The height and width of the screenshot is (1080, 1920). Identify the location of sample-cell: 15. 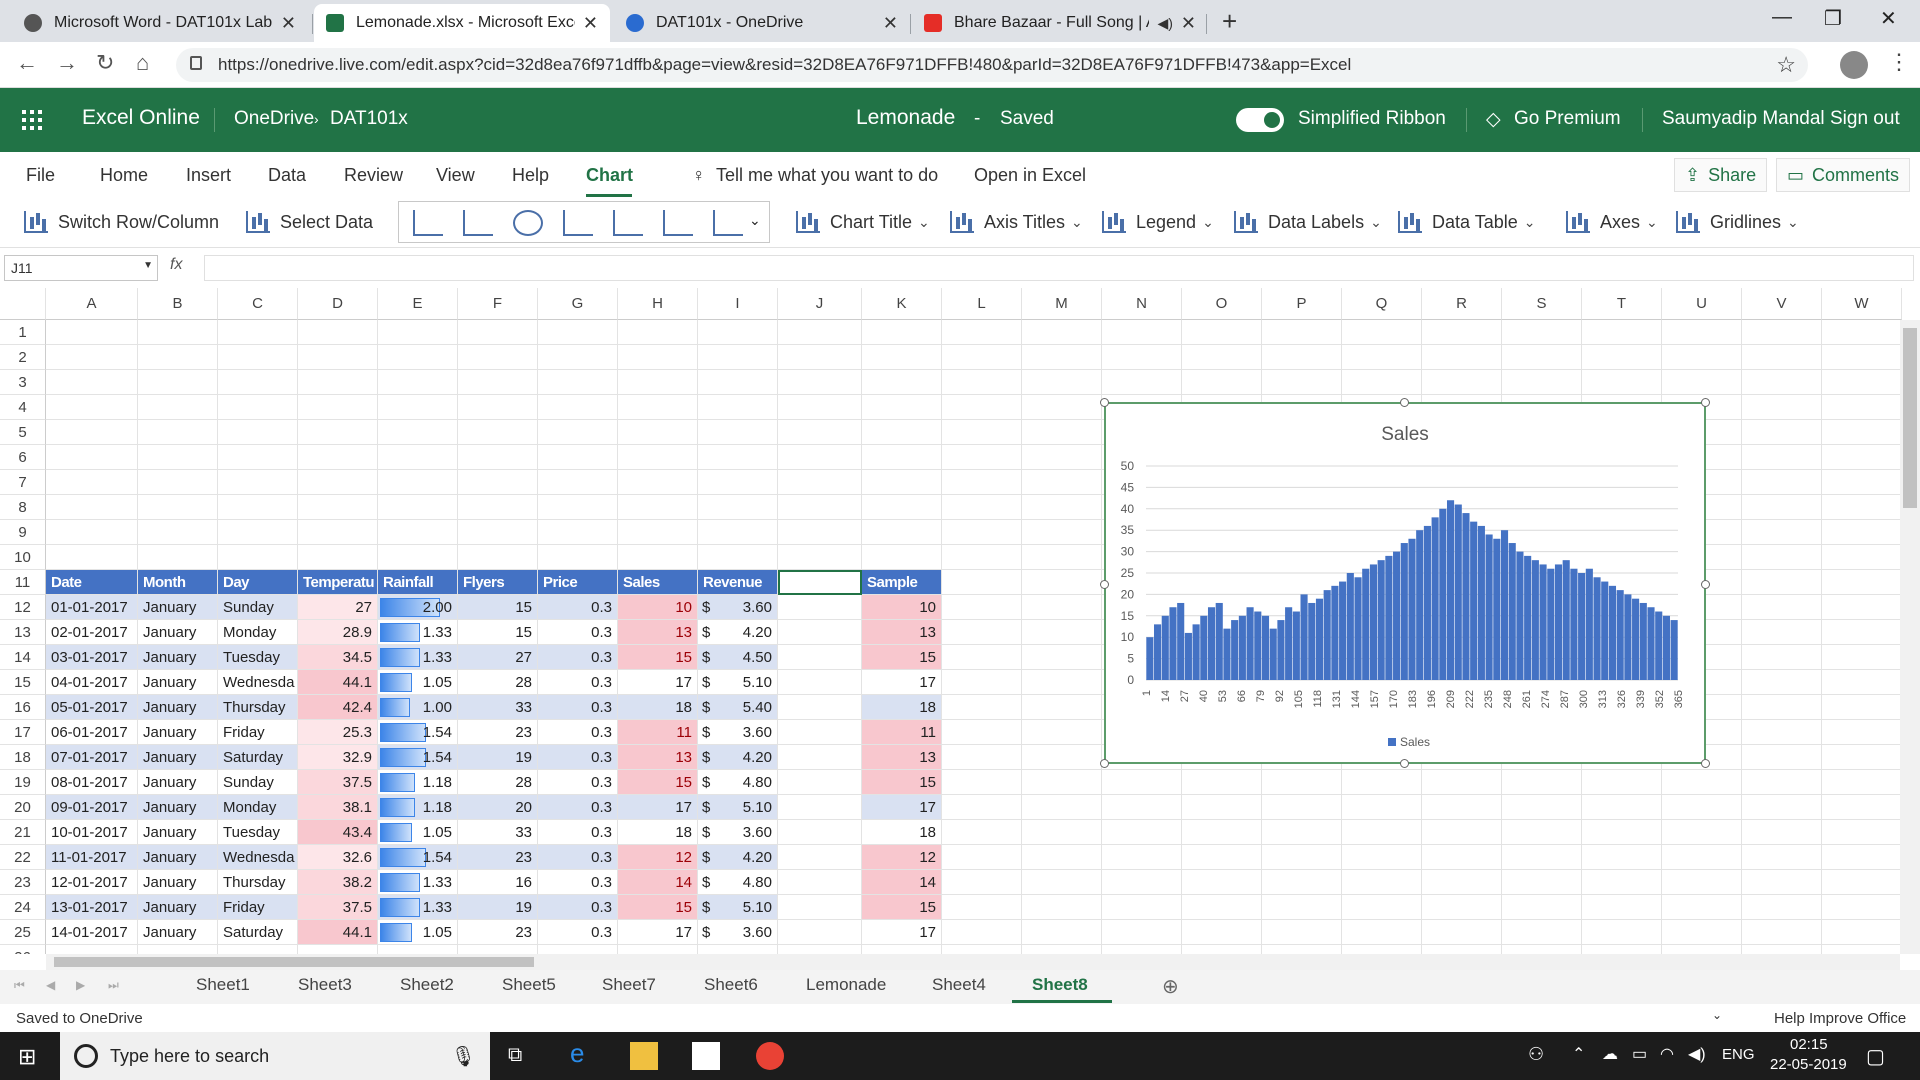
(902, 657).